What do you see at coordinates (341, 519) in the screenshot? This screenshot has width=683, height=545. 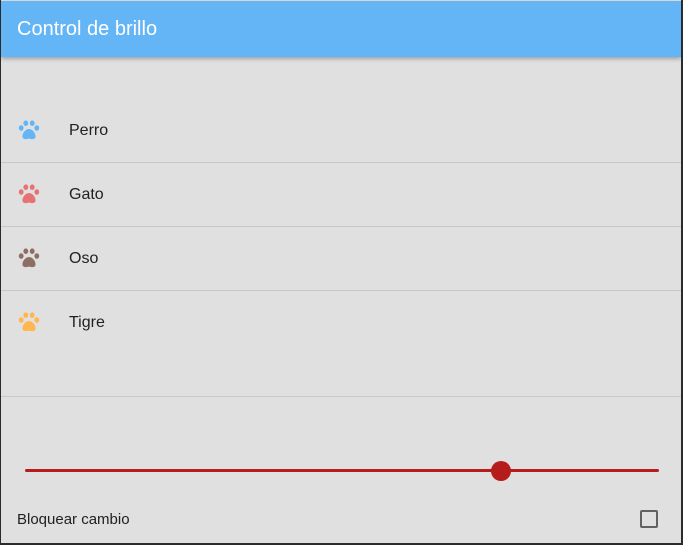 I see `lock-row: Bloquear cambio` at bounding box center [341, 519].